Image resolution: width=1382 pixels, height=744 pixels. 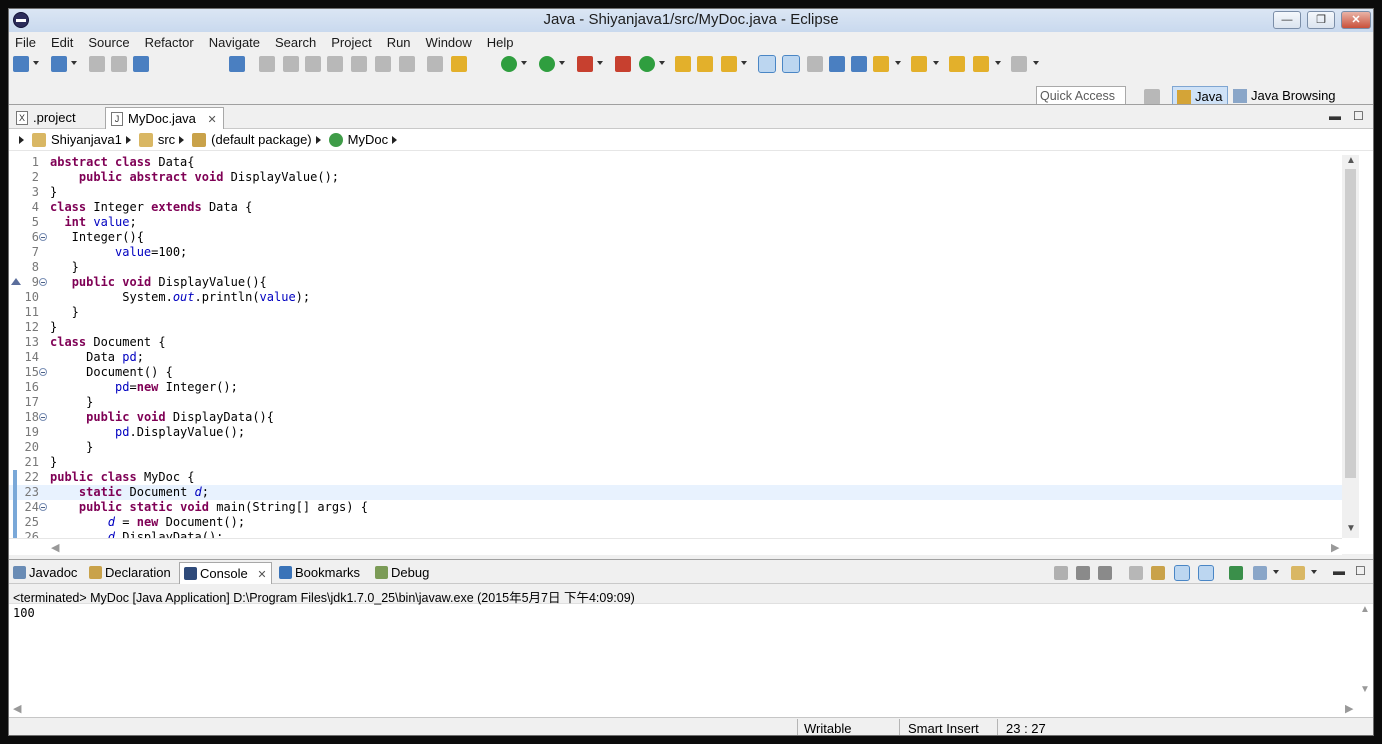 I want to click on code-text: d.DisplayData();, so click(x=137, y=534).